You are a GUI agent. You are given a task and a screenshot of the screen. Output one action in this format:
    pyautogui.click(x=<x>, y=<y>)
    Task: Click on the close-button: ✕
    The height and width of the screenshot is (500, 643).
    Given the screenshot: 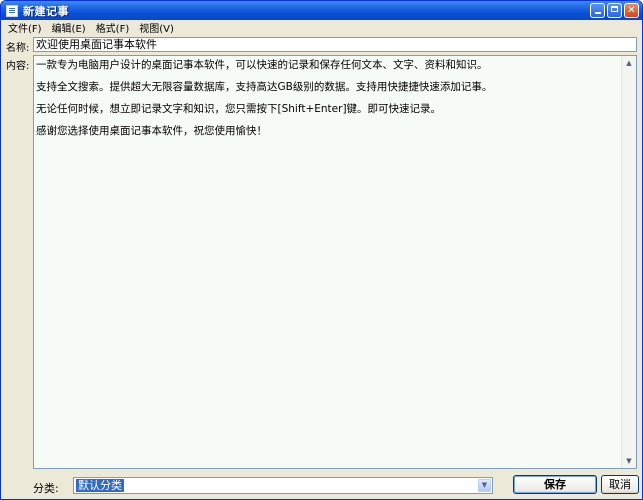 What is the action you would take?
    pyautogui.click(x=631, y=10)
    